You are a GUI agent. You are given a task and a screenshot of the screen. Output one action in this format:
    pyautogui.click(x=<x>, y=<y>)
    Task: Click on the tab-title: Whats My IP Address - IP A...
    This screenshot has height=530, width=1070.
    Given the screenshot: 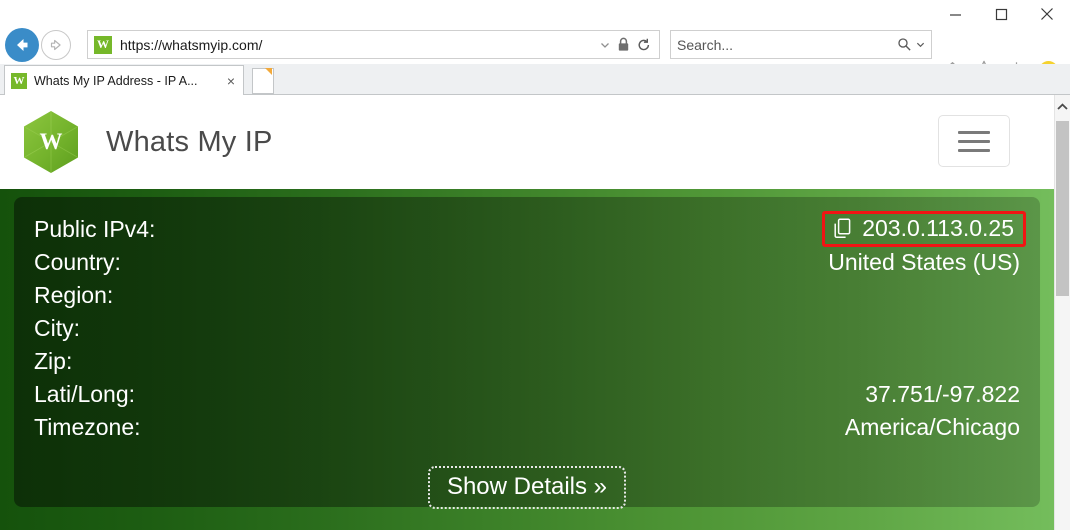 What is the action you would take?
    pyautogui.click(x=116, y=80)
    